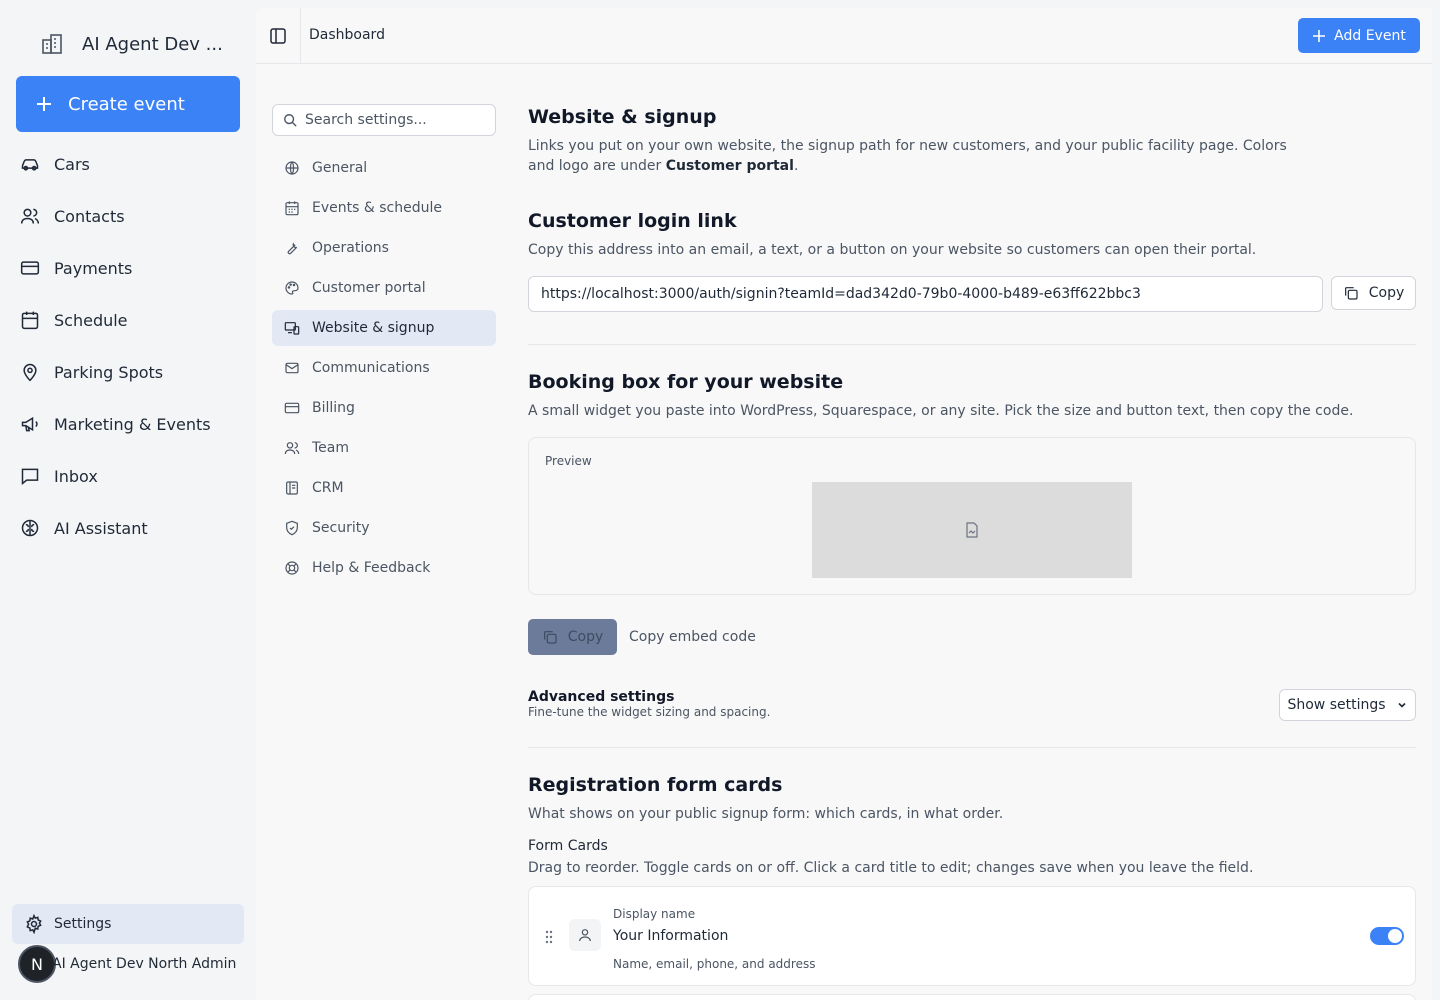 The image size is (1440, 1000). I want to click on subnav-item-website-signup: Website & signup, so click(384, 328).